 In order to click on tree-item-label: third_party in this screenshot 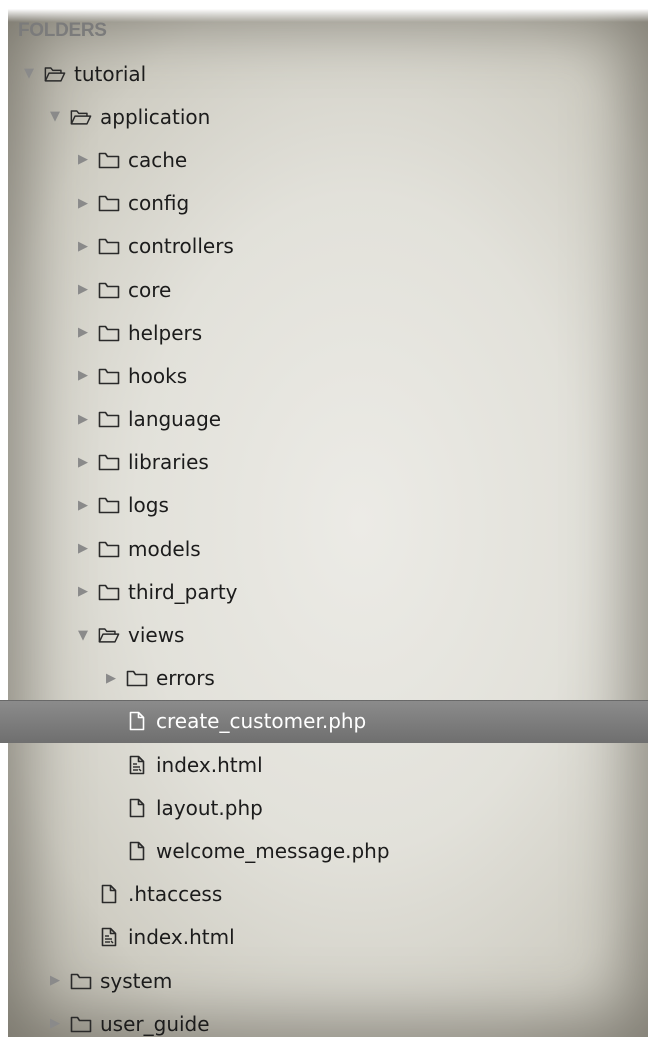, I will do `click(183, 591)`.